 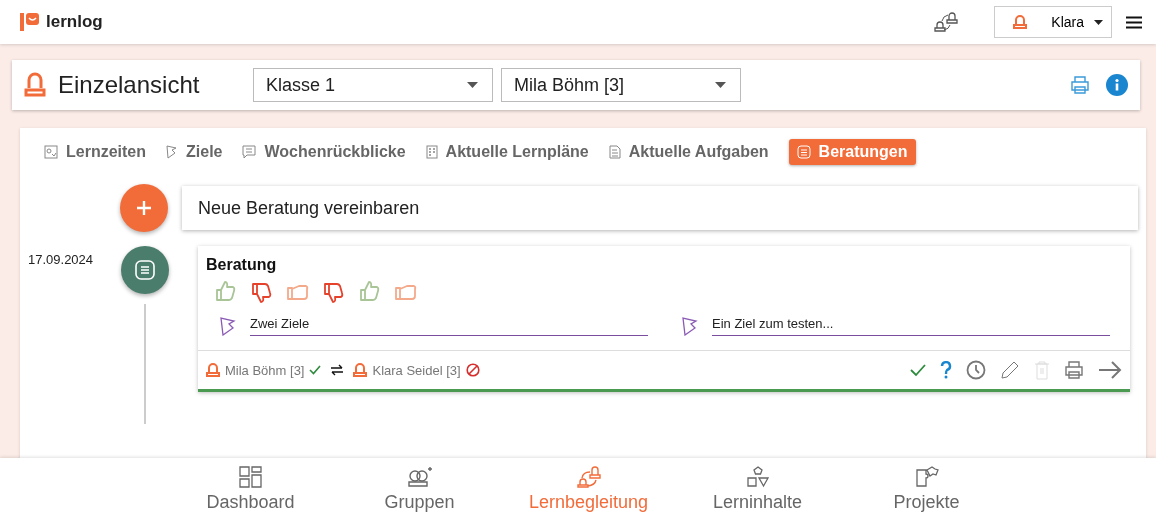 What do you see at coordinates (249, 152) in the screenshot?
I see `comment-icon` at bounding box center [249, 152].